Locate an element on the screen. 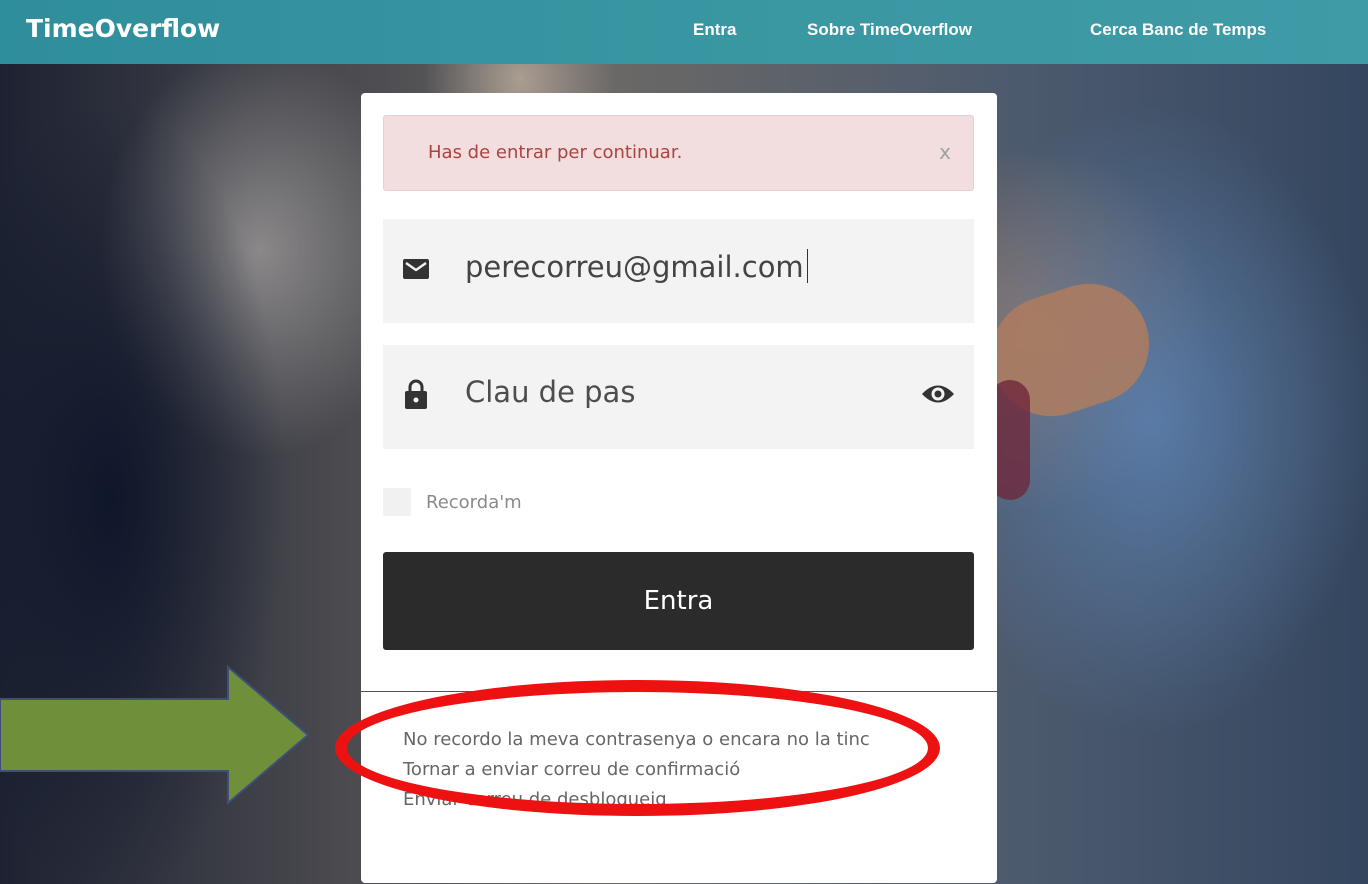 The height and width of the screenshot is (884, 1368). nav-link-login: Entra is located at coordinates (714, 30).